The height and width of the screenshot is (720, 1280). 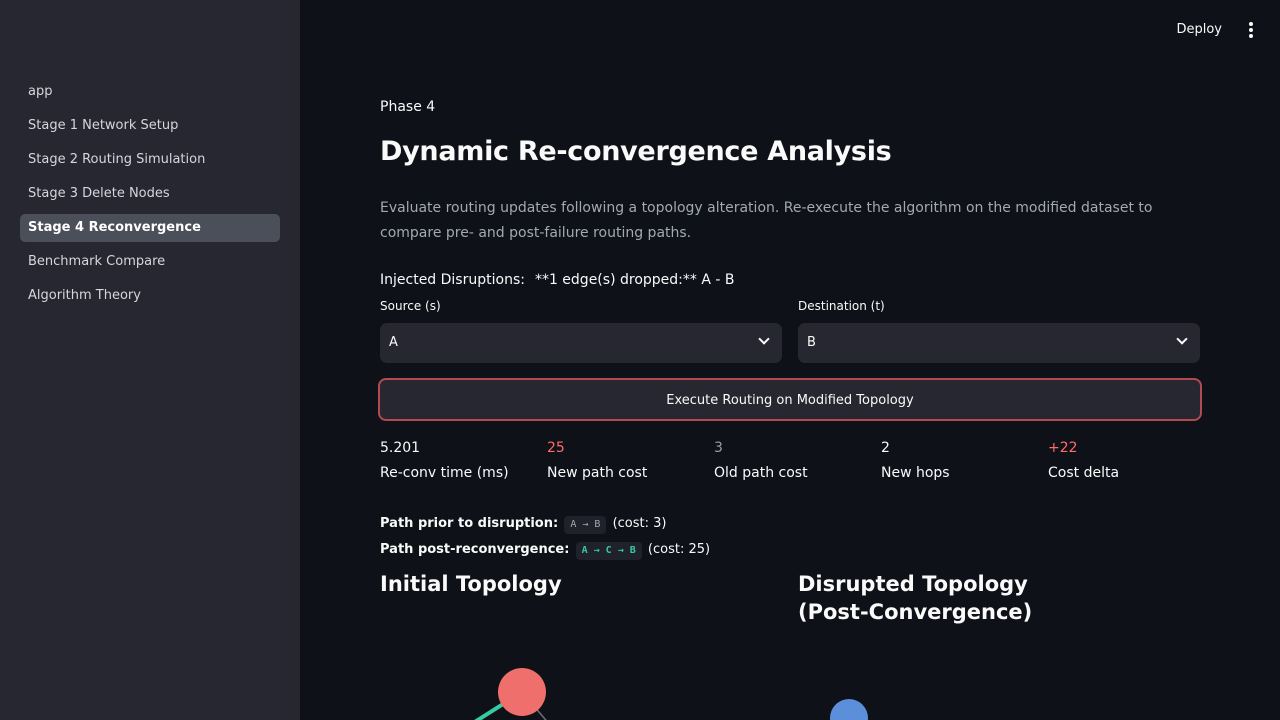 I want to click on path-prior-cost: (cost: 3), so click(x=639, y=523).